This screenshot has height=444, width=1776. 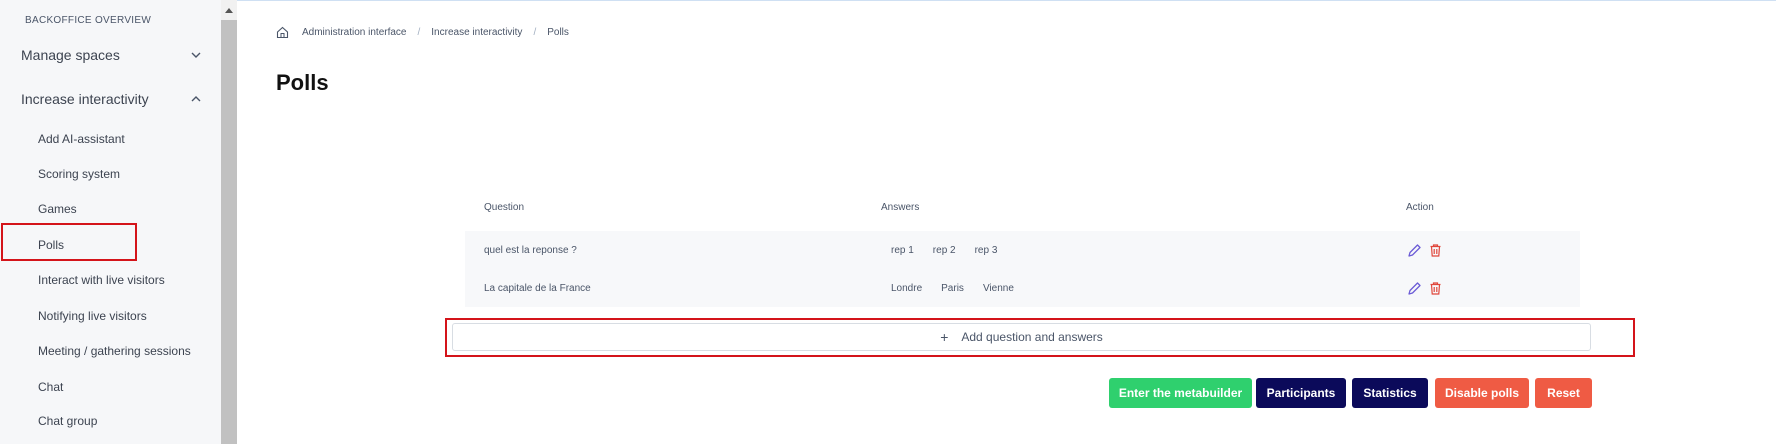 What do you see at coordinates (504, 207) in the screenshot?
I see `column-header-question: Question` at bounding box center [504, 207].